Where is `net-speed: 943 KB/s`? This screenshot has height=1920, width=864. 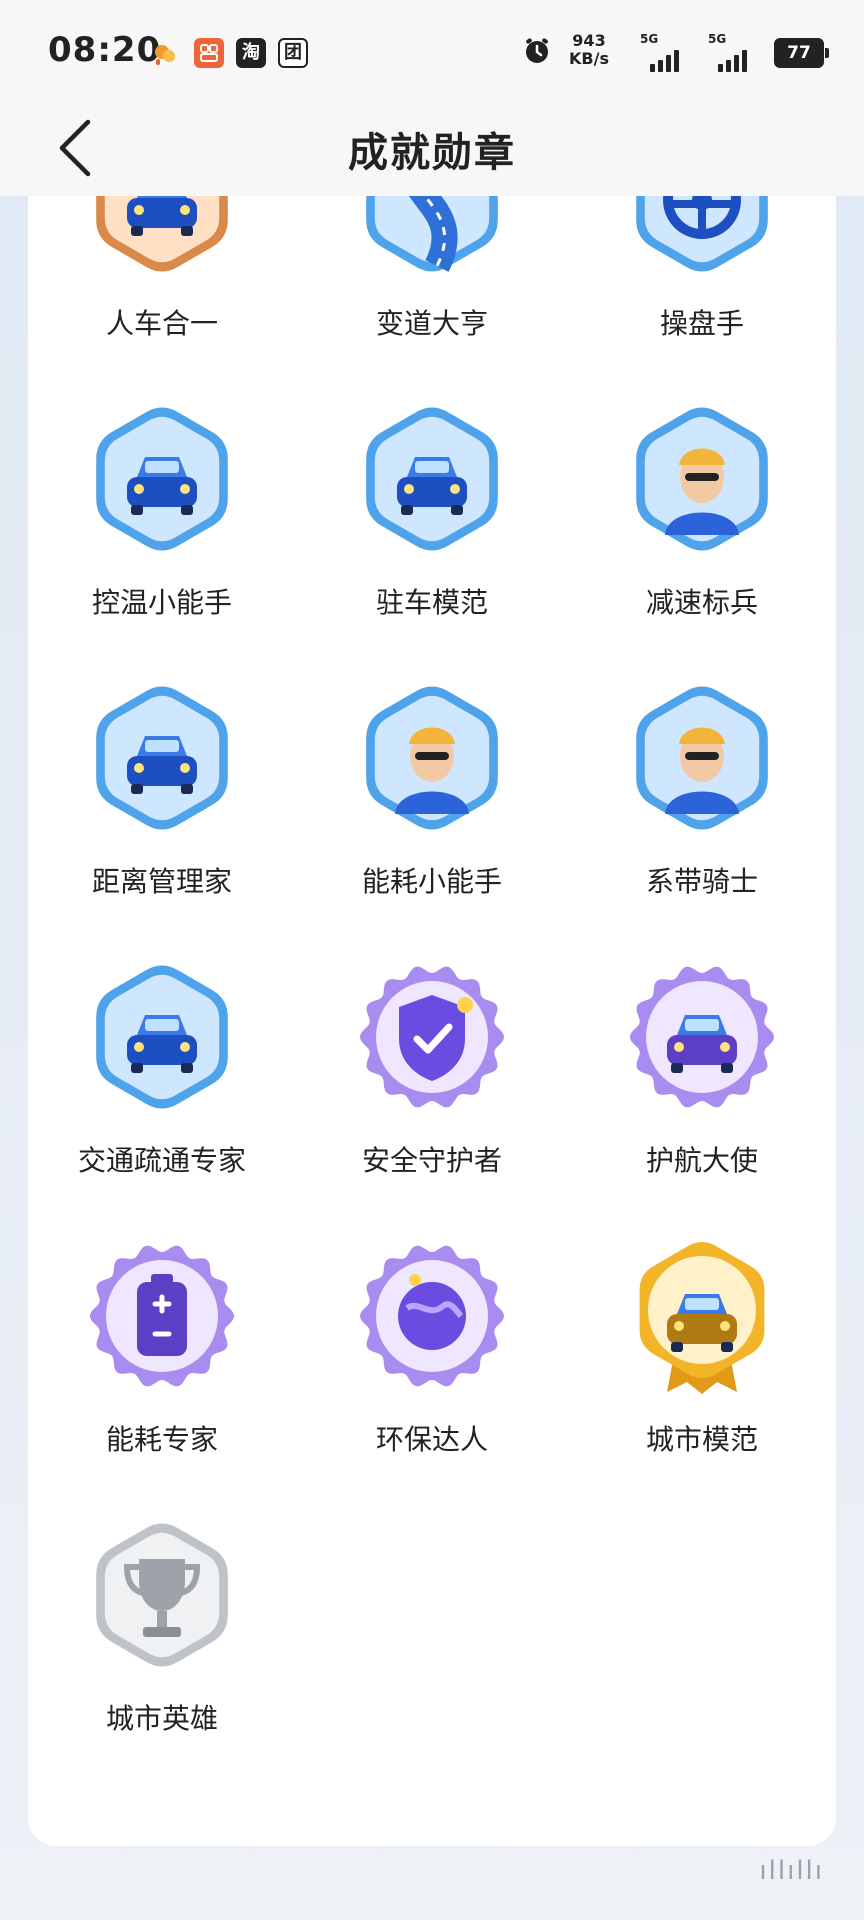
net-speed: 943 KB/s is located at coordinates (589, 50).